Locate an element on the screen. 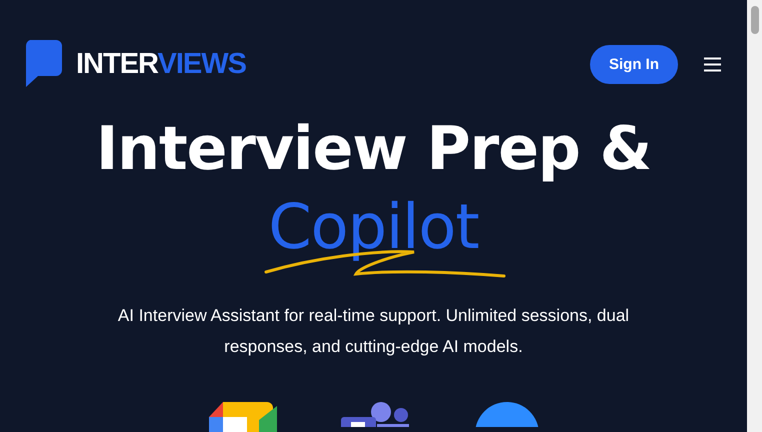 The image size is (762, 432). speech-bubble-icon is located at coordinates (43, 64).